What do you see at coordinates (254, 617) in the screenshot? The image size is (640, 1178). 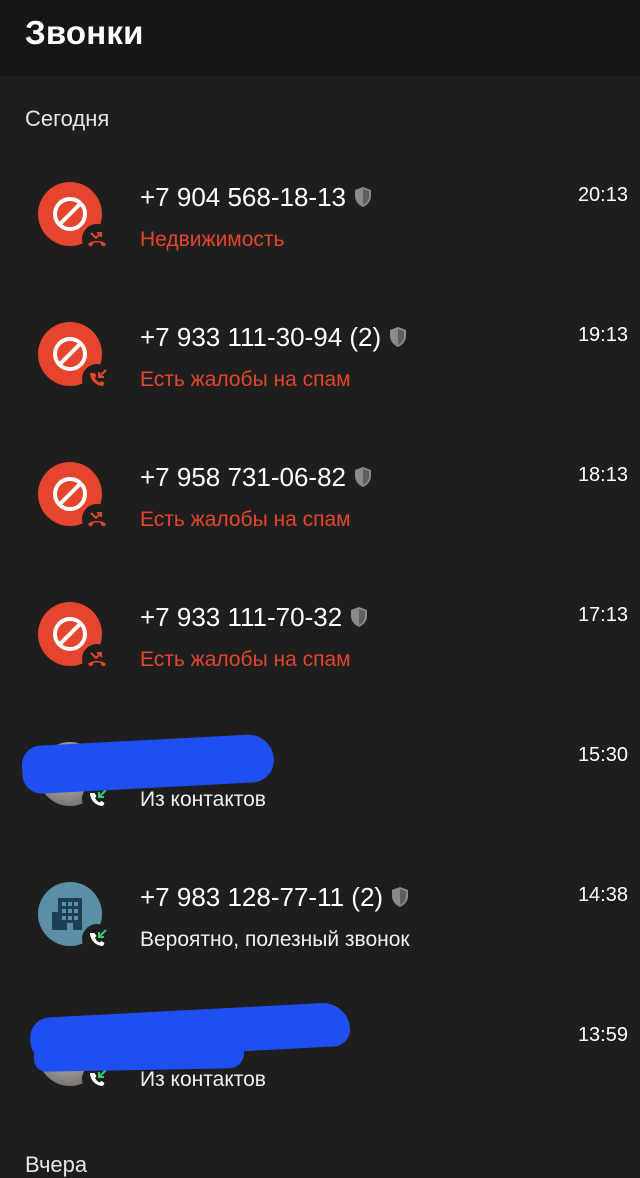 I see `caller-number: +7 933 111-70-32` at bounding box center [254, 617].